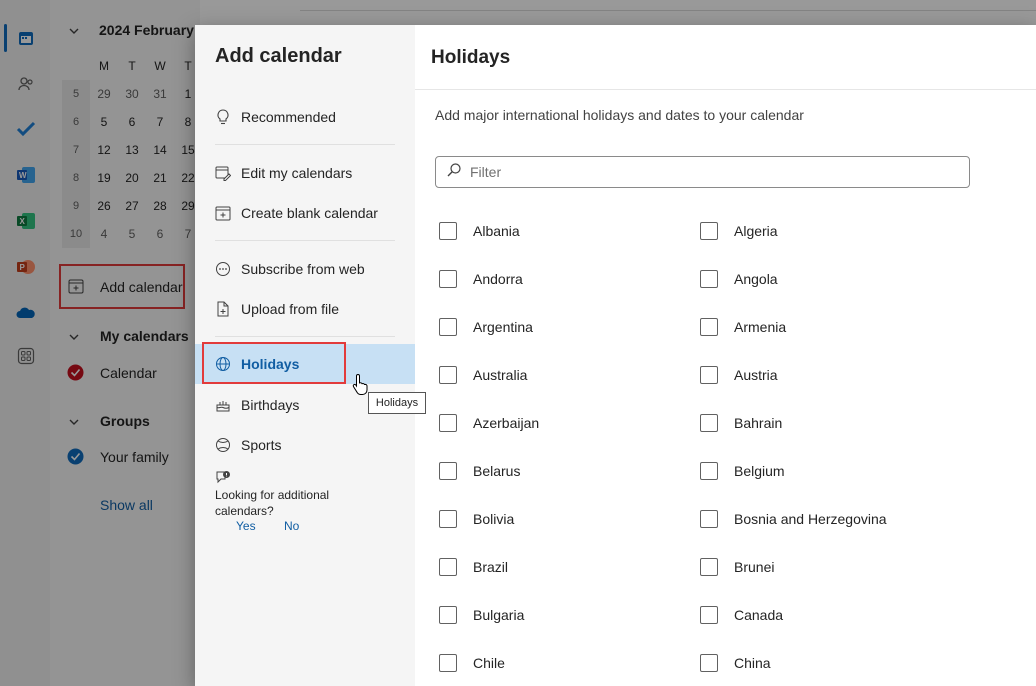  I want to click on holidays-tooltip: Holidays, so click(397, 403).